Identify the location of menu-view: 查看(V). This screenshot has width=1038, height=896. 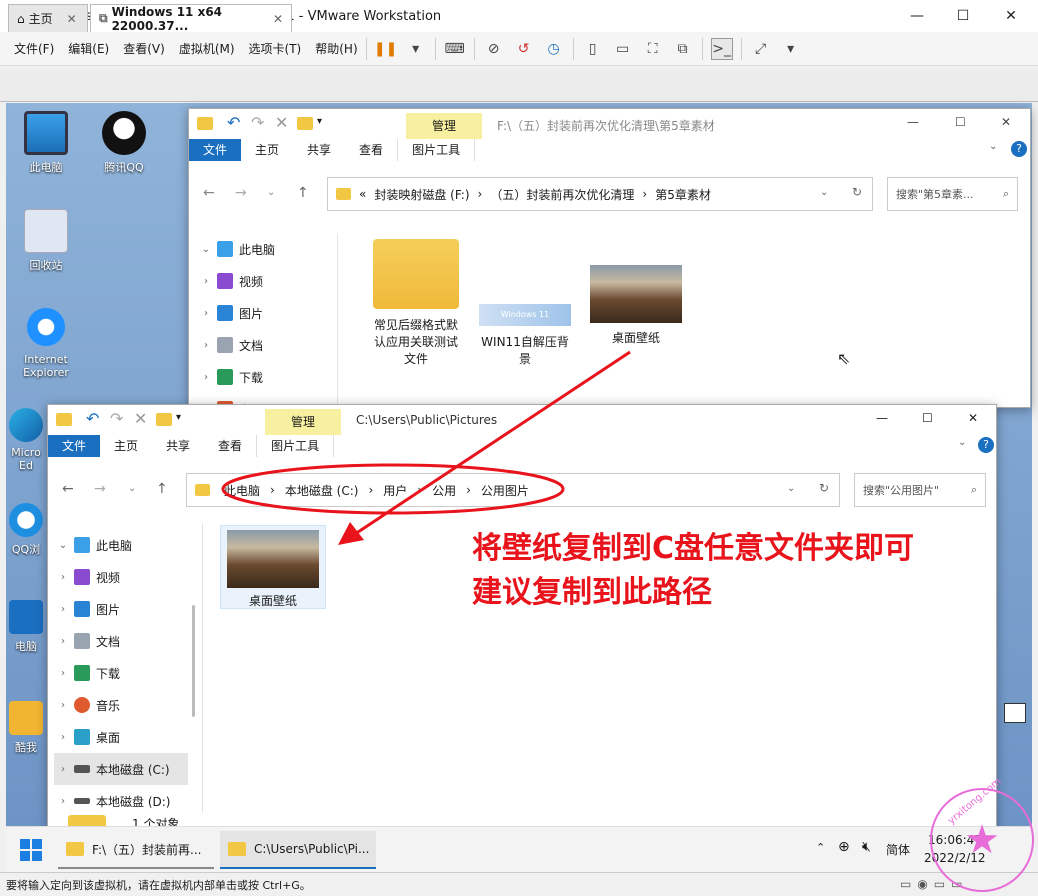
(144, 48).